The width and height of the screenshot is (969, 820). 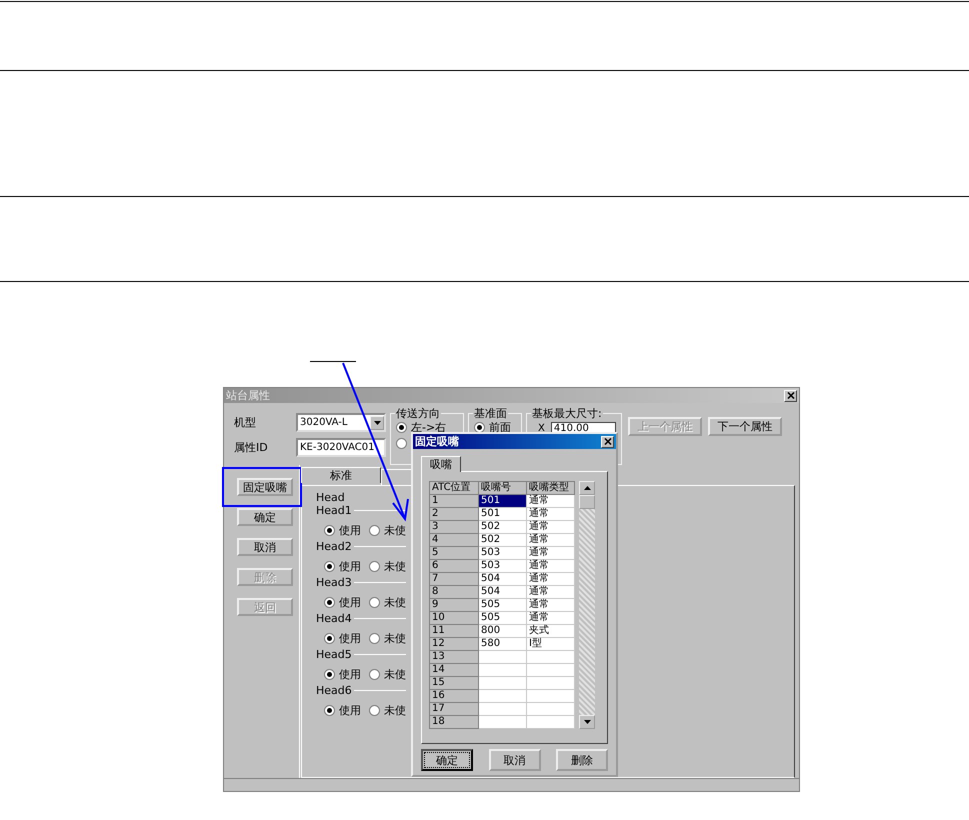 I want to click on caret-up-icon, so click(x=587, y=488).